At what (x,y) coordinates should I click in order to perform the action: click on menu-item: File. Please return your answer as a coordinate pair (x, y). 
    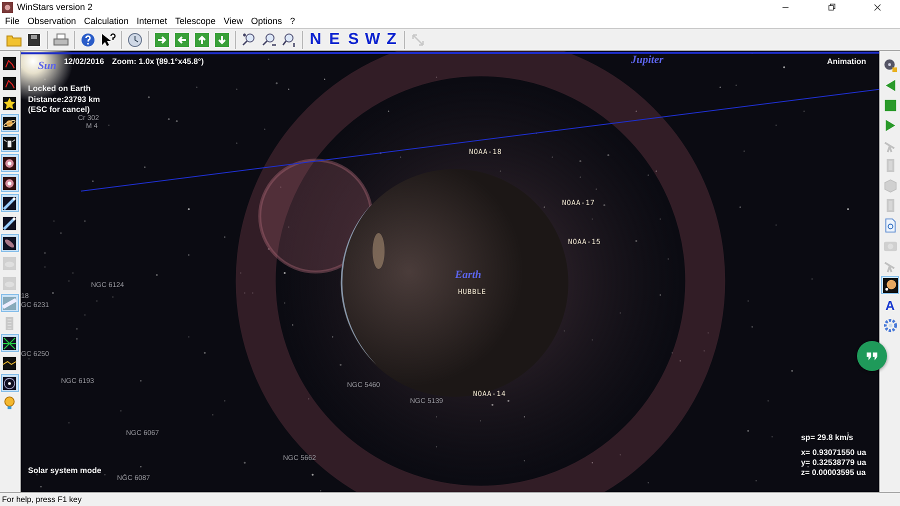
    Looking at the image, I should click on (12, 21).